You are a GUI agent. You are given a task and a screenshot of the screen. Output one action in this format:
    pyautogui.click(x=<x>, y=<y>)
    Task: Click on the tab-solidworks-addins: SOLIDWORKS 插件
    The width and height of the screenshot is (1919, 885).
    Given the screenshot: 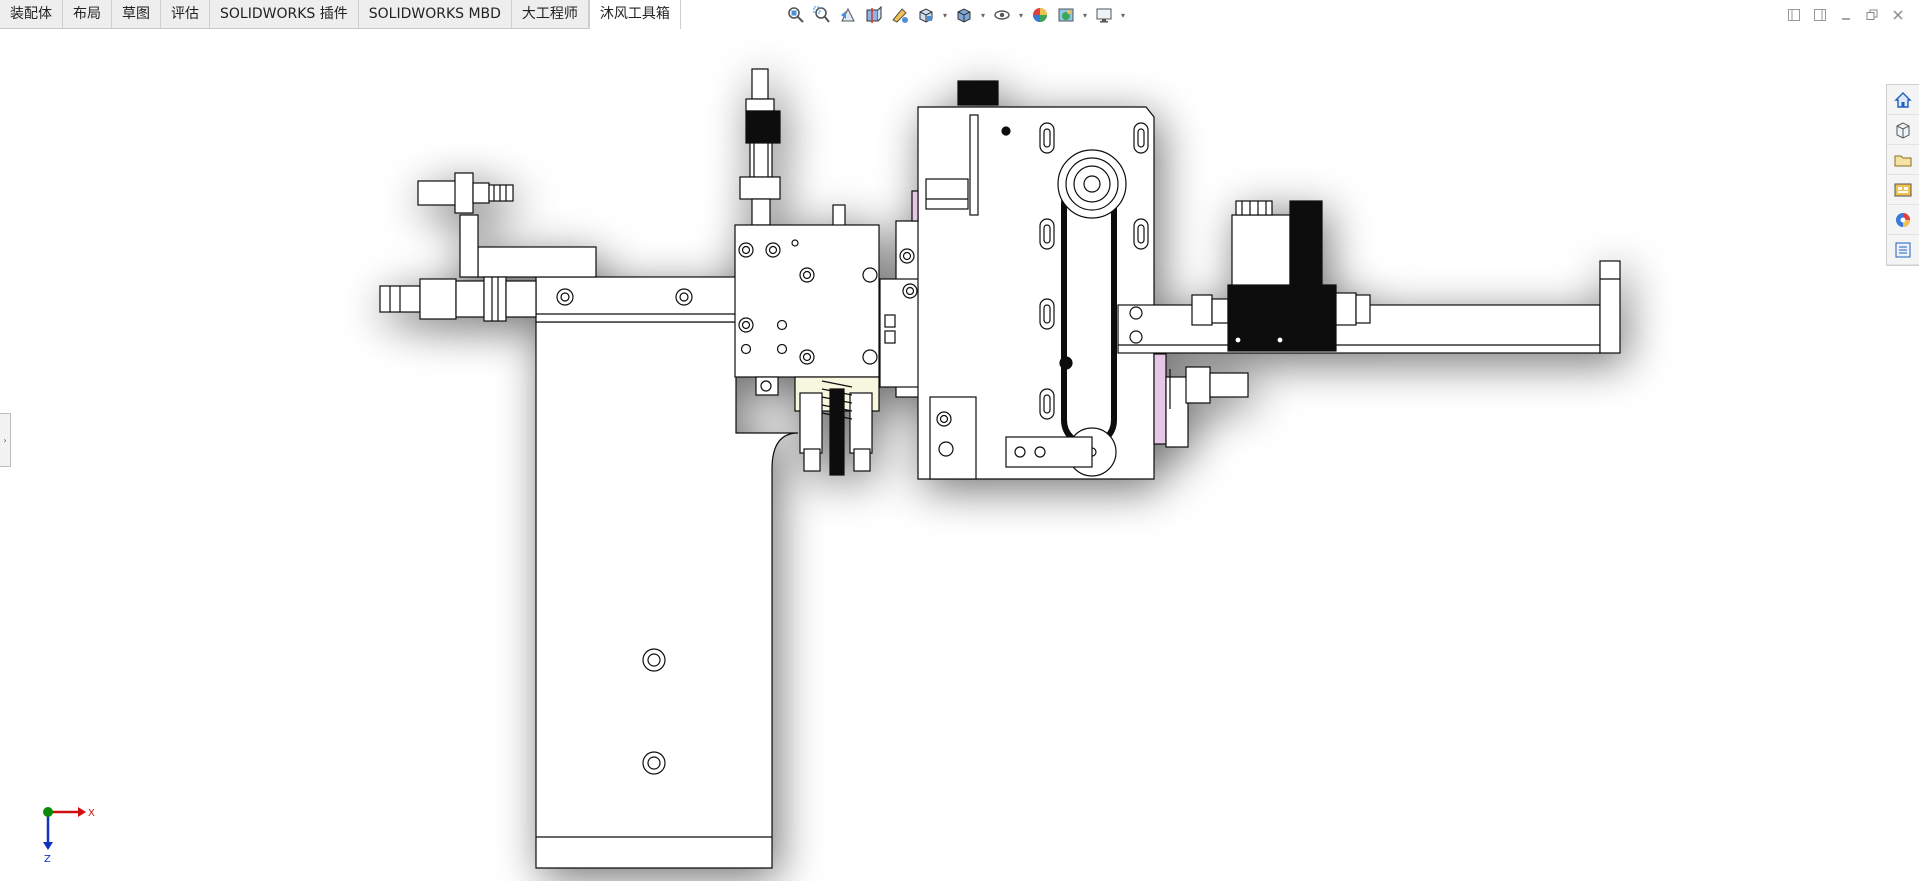 What is the action you would take?
    pyautogui.click(x=284, y=14)
    